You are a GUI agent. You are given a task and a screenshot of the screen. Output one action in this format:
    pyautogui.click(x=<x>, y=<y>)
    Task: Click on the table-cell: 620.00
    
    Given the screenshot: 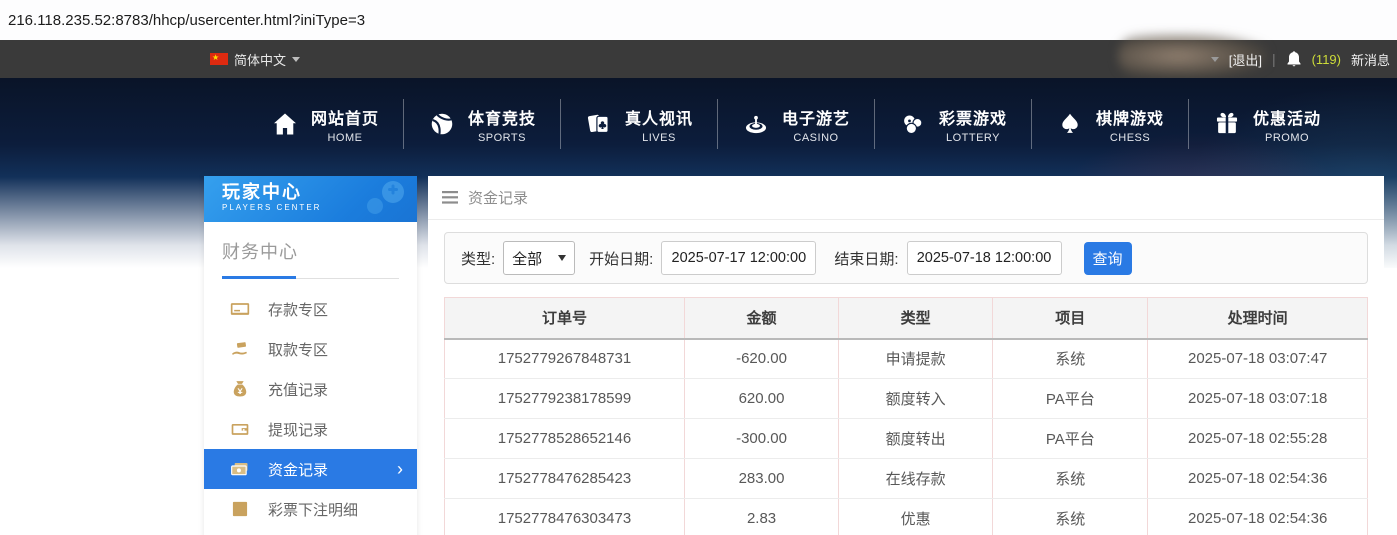 What is the action you would take?
    pyautogui.click(x=761, y=398)
    